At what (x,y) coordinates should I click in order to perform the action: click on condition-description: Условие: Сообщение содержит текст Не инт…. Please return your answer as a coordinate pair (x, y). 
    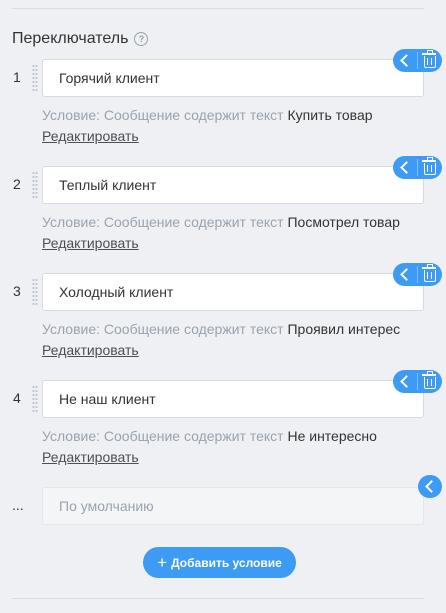
    Looking at the image, I should click on (209, 436).